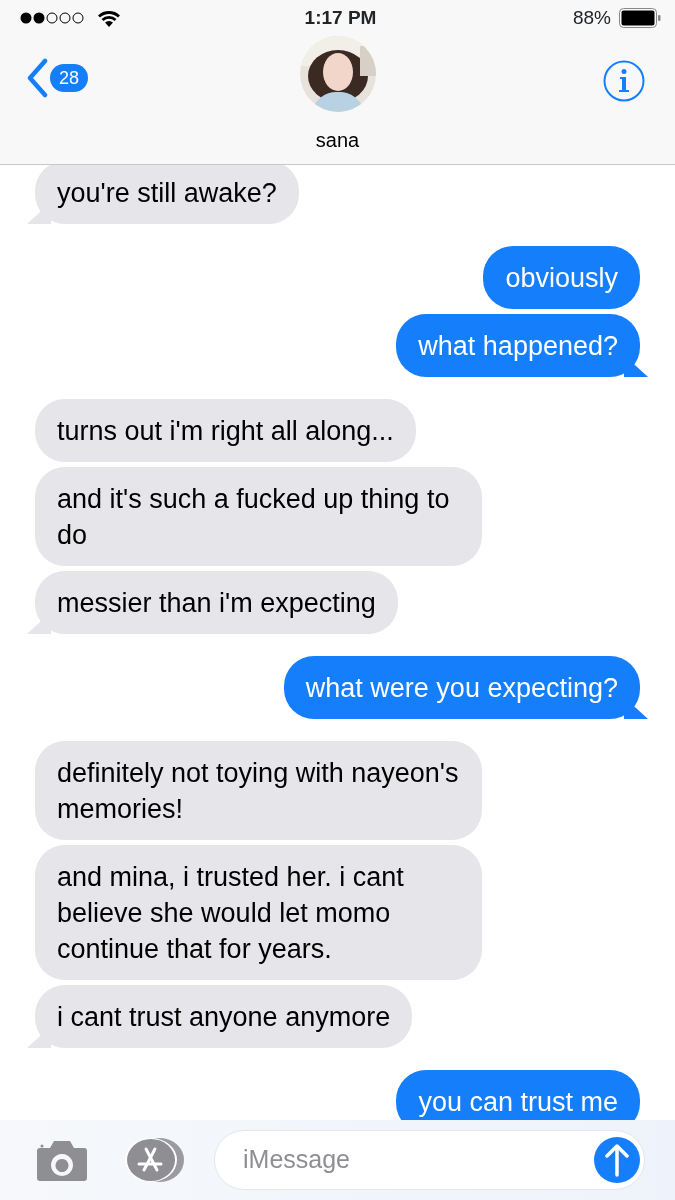  I want to click on battery-percent: 88%, so click(591, 17).